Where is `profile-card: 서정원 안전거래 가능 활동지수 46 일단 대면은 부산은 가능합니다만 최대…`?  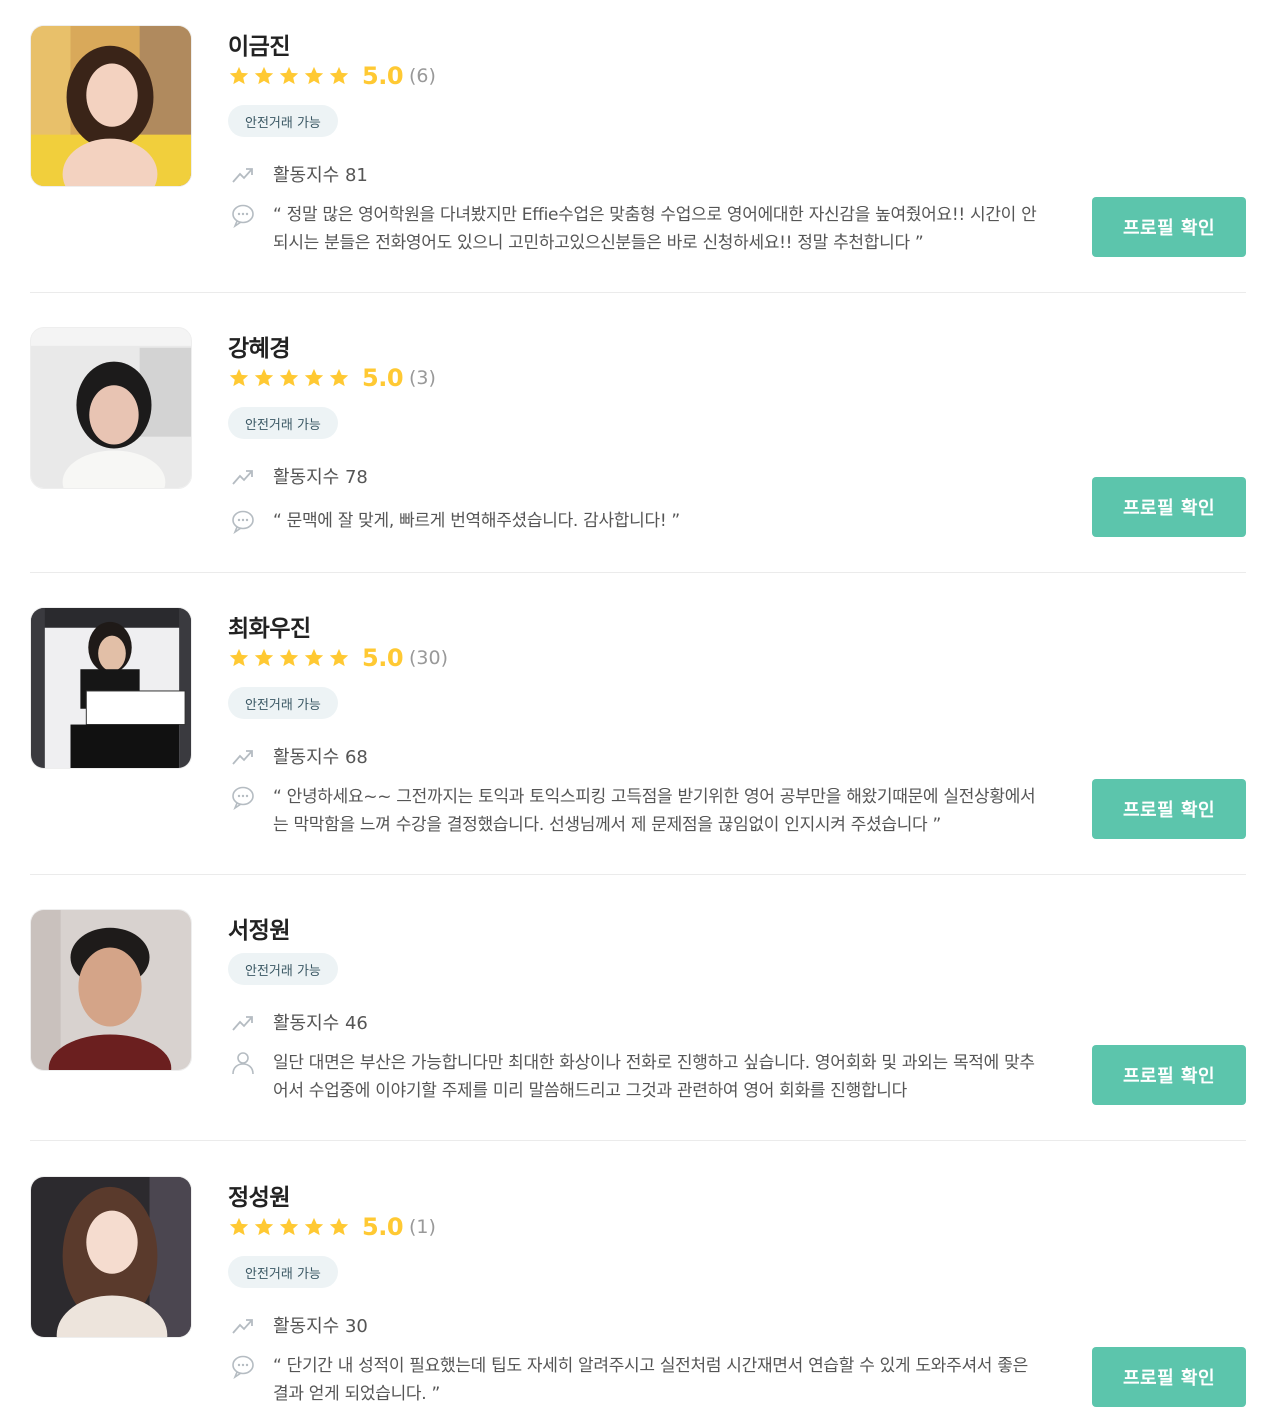
profile-card: 서정원 안전거래 가능 활동지수 46 일단 대면은 부산은 가능합니다만 최대… is located at coordinates (638, 1014).